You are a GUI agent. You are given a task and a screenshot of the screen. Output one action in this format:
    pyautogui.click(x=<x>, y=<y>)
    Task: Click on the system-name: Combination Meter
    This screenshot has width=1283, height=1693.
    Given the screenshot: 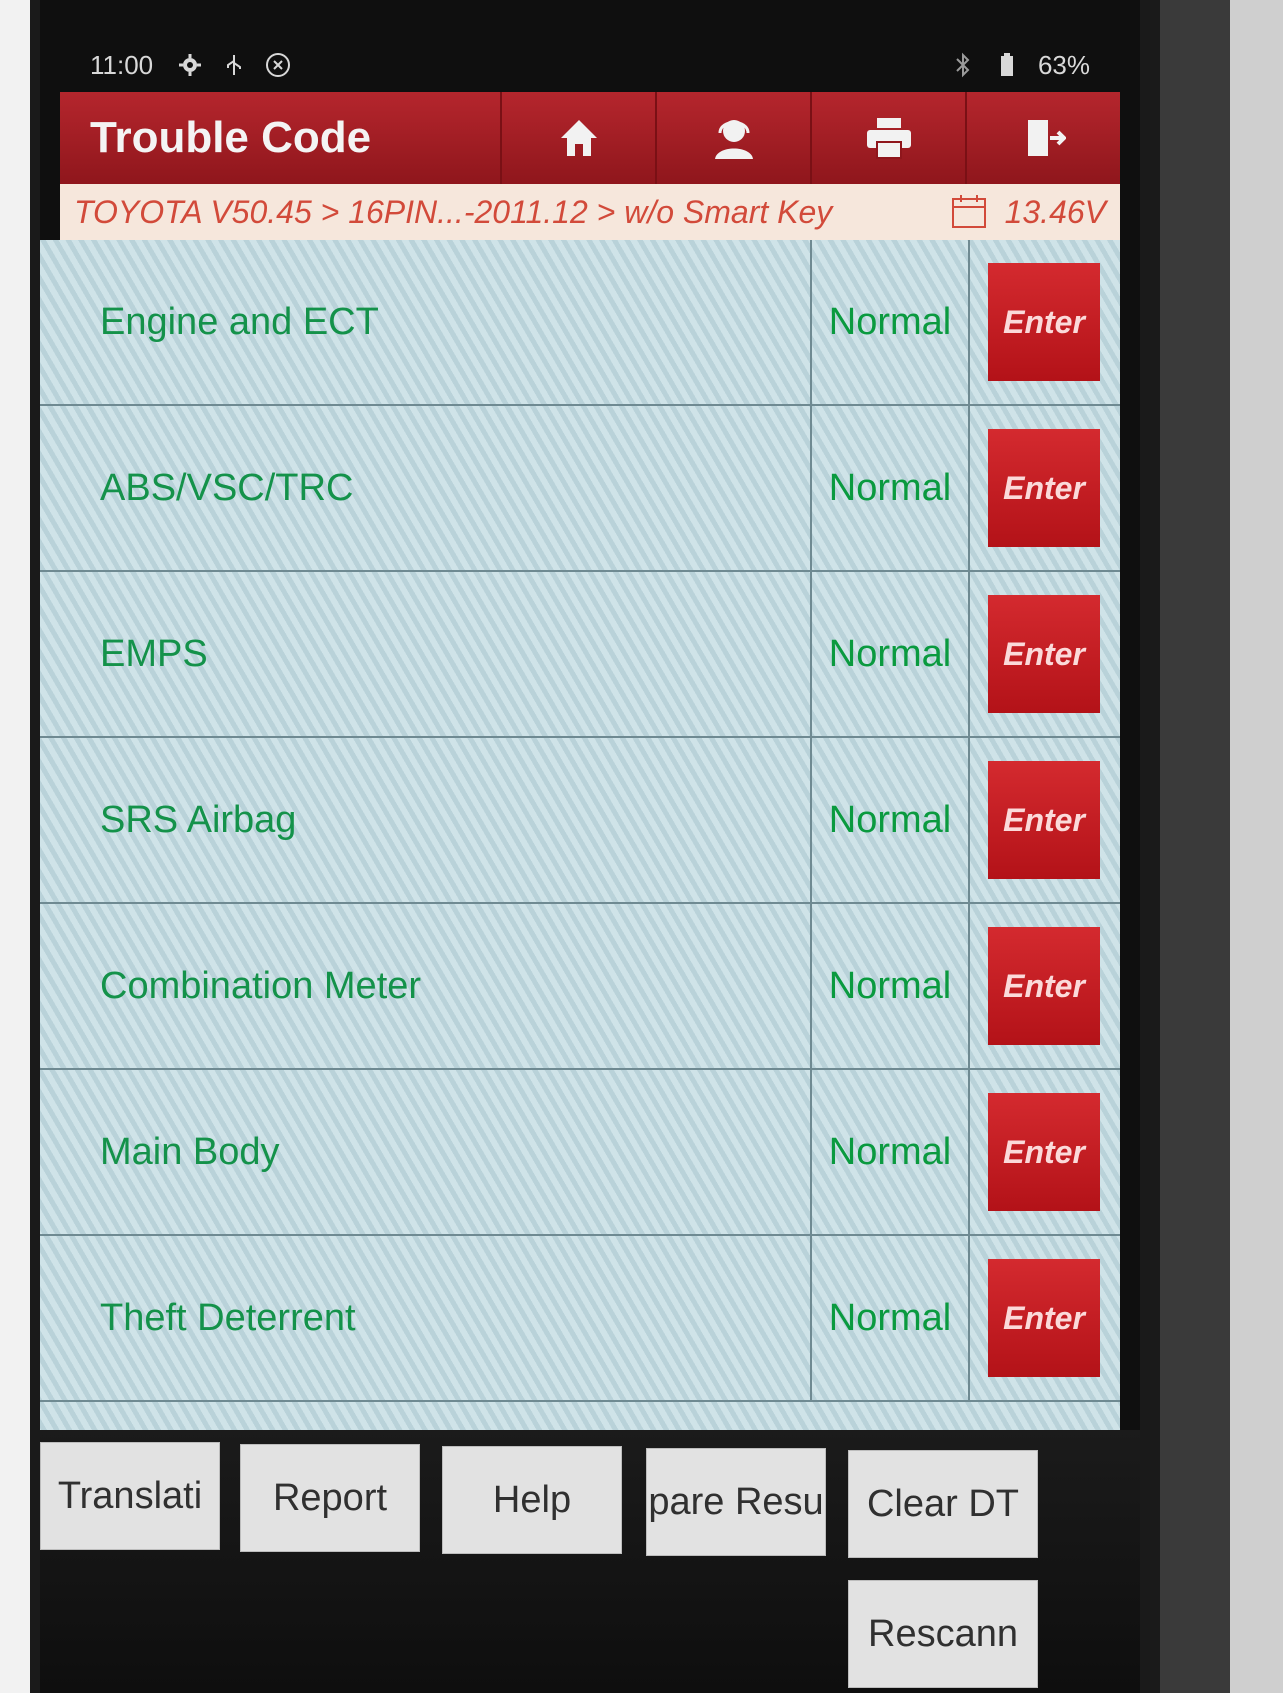 What is the action you would take?
    pyautogui.click(x=261, y=985)
    